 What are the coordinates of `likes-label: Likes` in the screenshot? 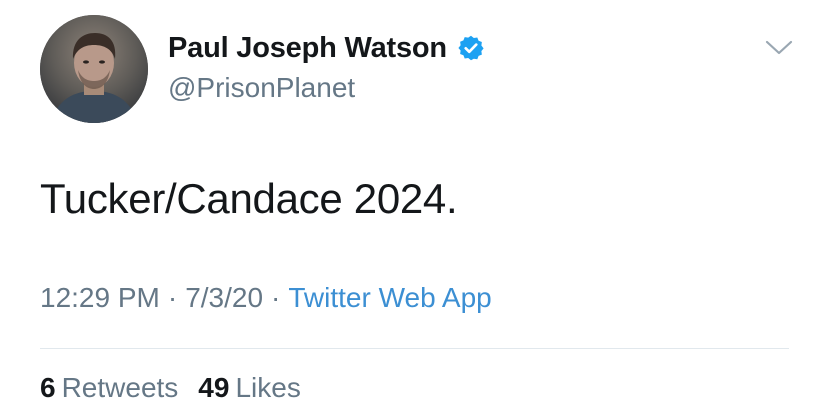 It's located at (268, 387).